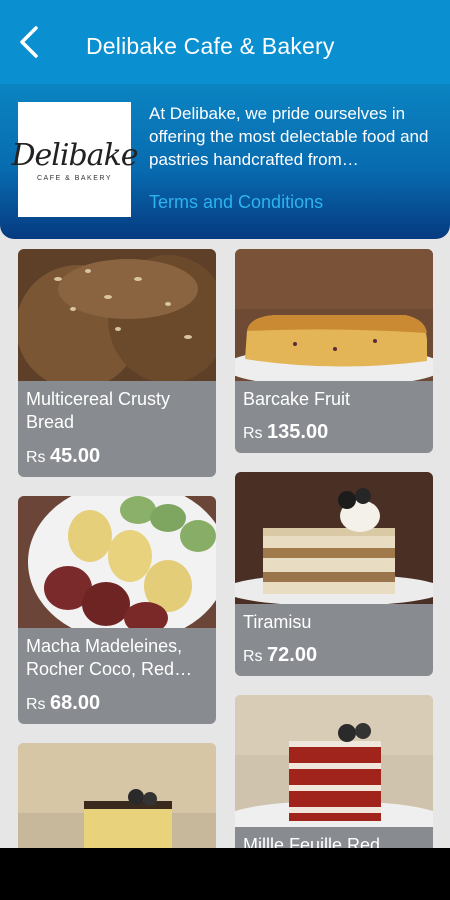 The width and height of the screenshot is (450, 900). Describe the element at coordinates (75, 159) in the screenshot. I see `store-logo: Delibake CAFE & BAKERY` at that location.